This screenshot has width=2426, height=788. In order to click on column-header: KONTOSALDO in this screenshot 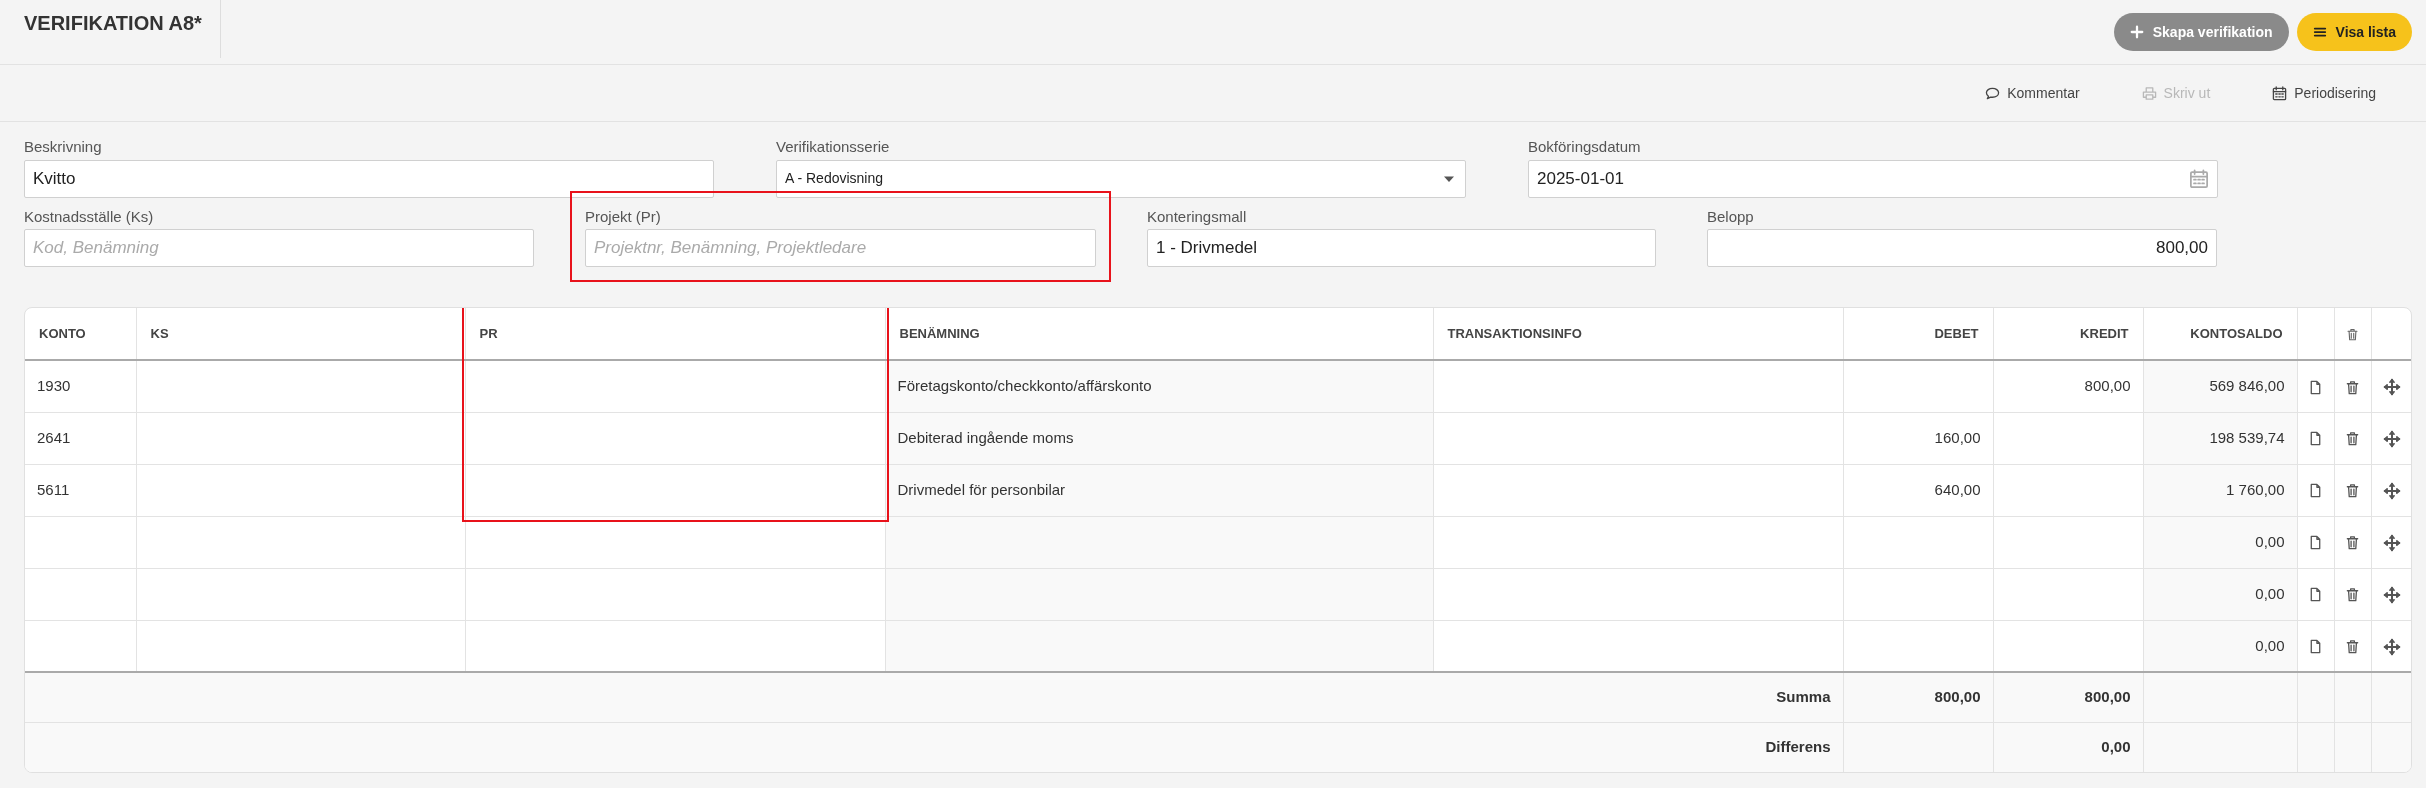, I will do `click(2236, 333)`.